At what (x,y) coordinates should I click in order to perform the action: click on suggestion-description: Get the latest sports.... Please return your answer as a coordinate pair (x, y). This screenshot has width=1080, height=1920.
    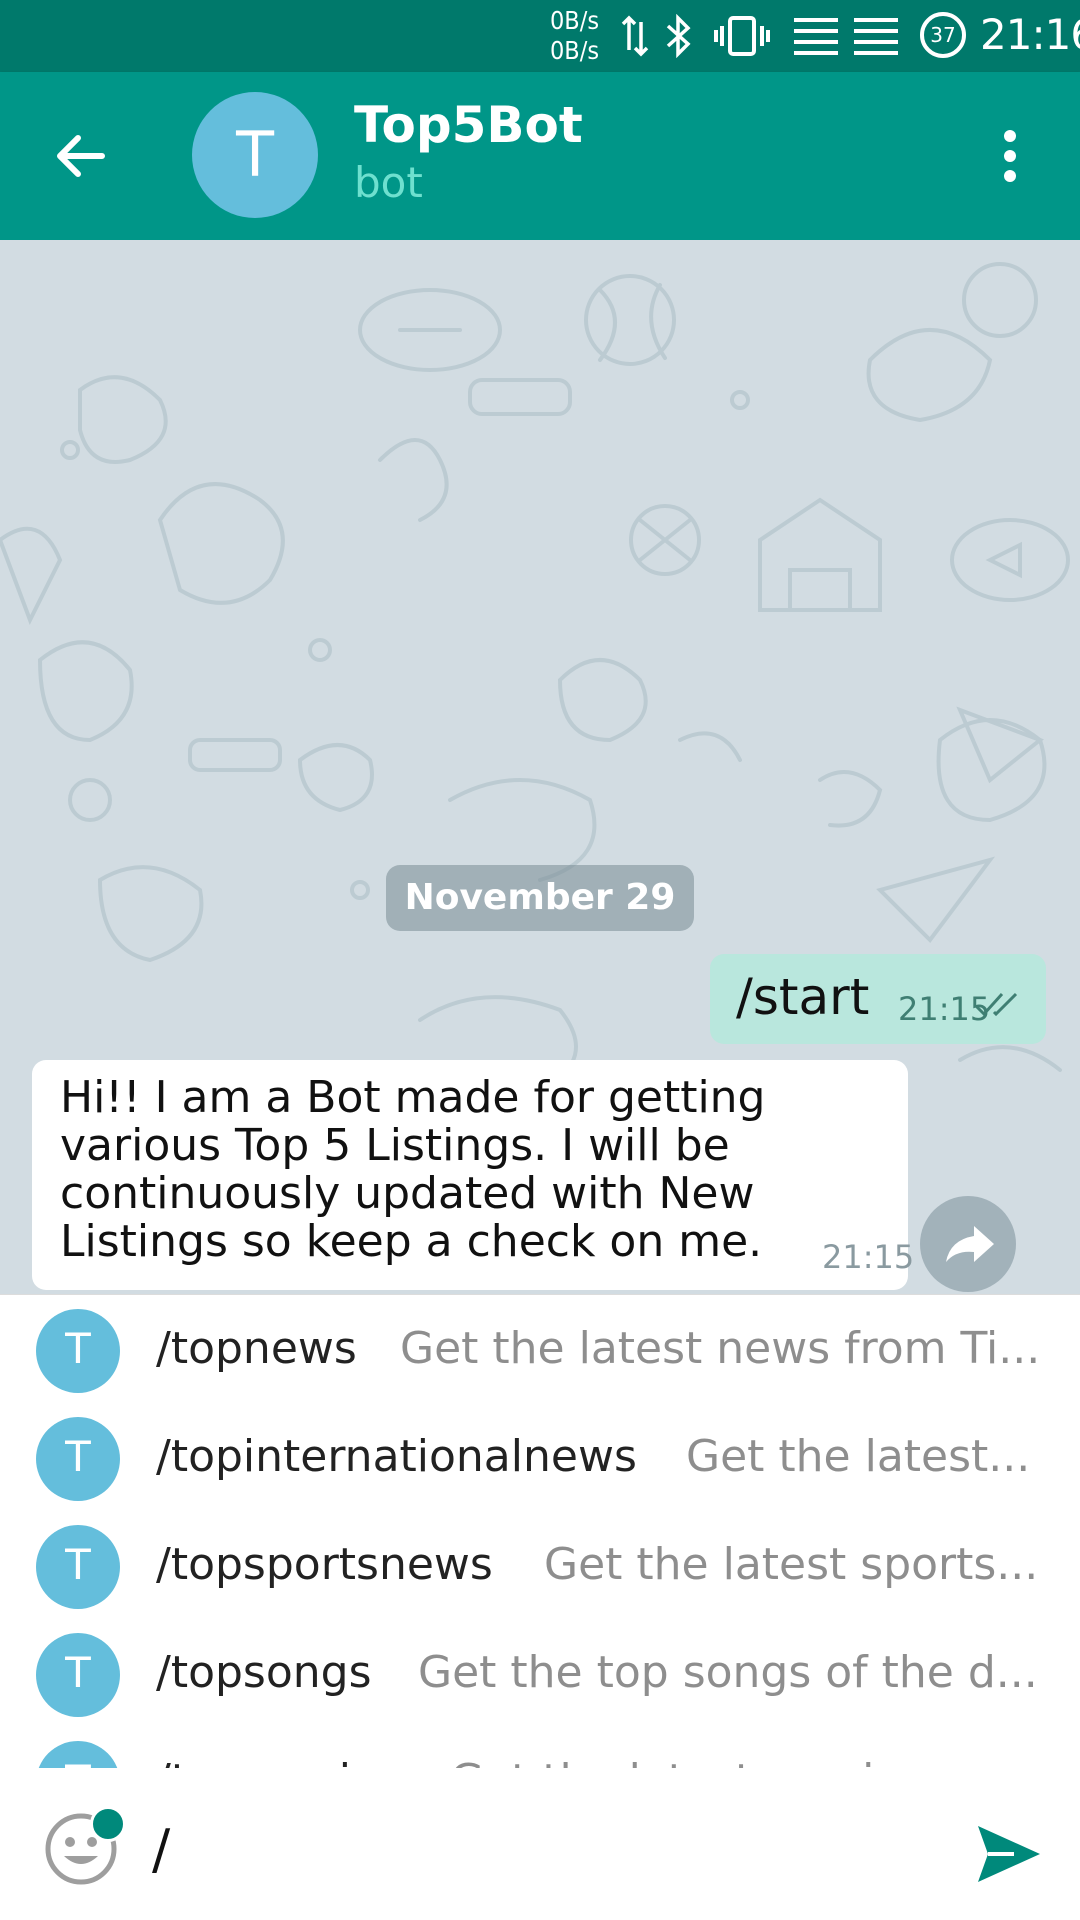
    Looking at the image, I should click on (791, 1564).